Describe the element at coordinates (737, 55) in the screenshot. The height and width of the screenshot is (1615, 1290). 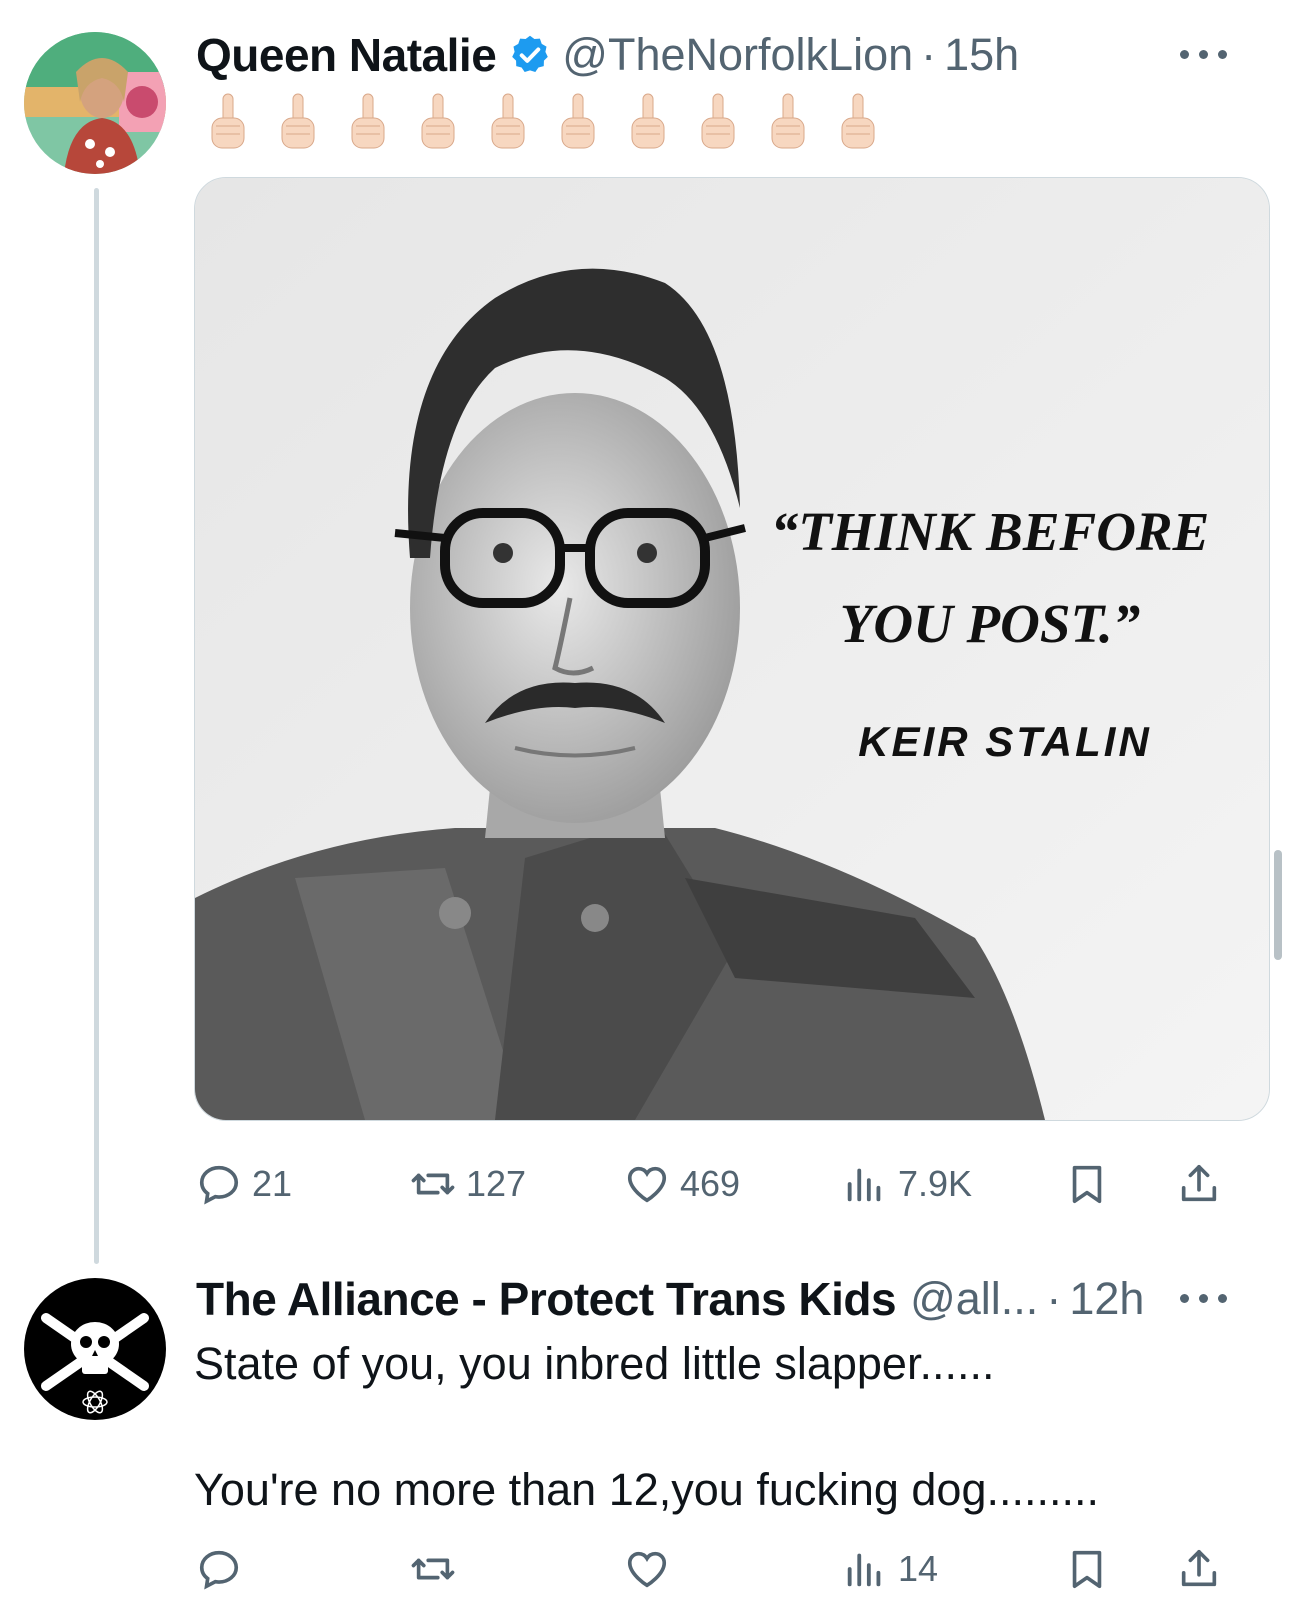
I see `author-handle: @TheNorfolkLion` at that location.